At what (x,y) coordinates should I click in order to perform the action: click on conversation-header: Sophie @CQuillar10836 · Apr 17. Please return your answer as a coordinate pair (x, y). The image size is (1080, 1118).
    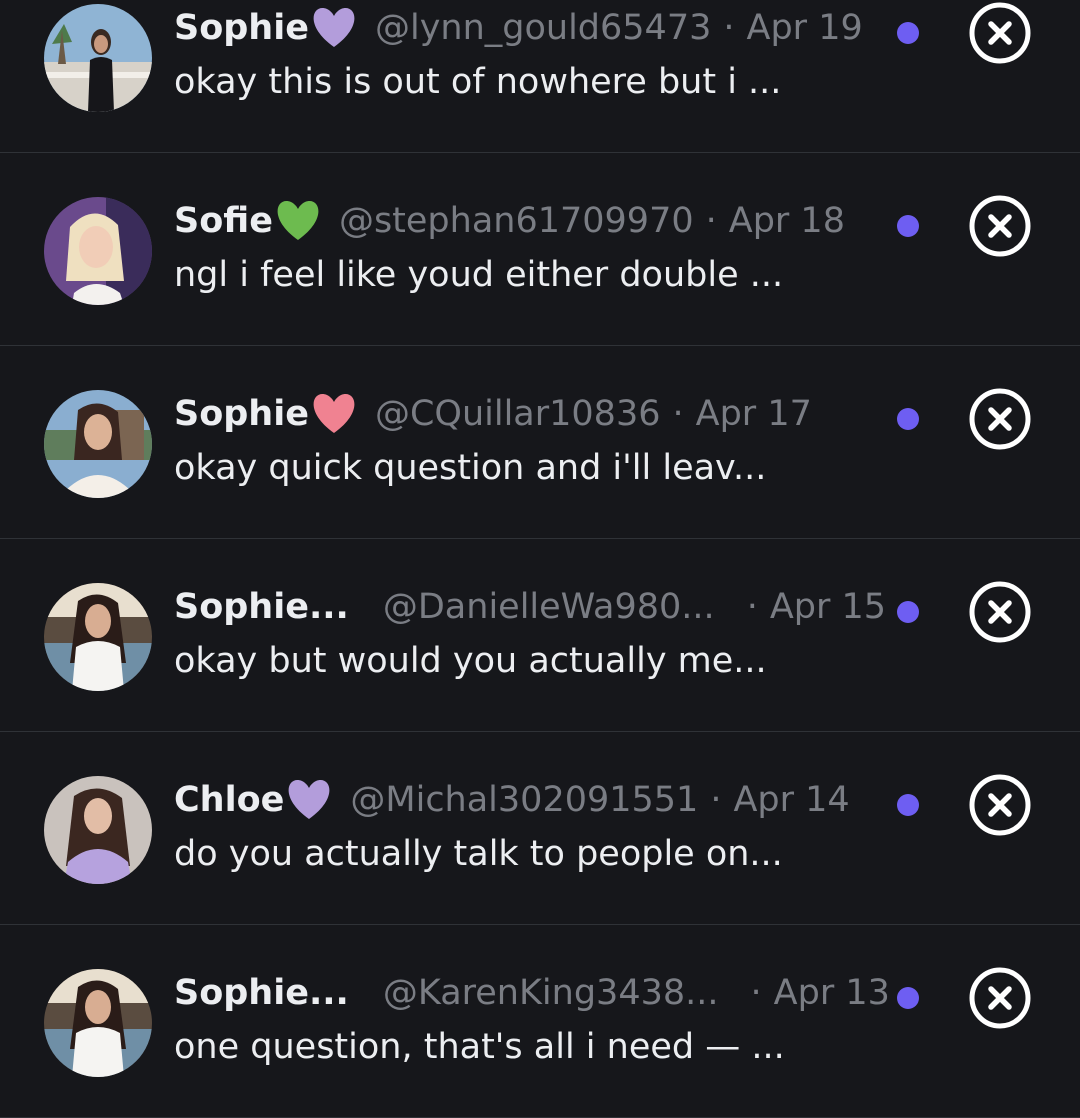
    Looking at the image, I should click on (493, 414).